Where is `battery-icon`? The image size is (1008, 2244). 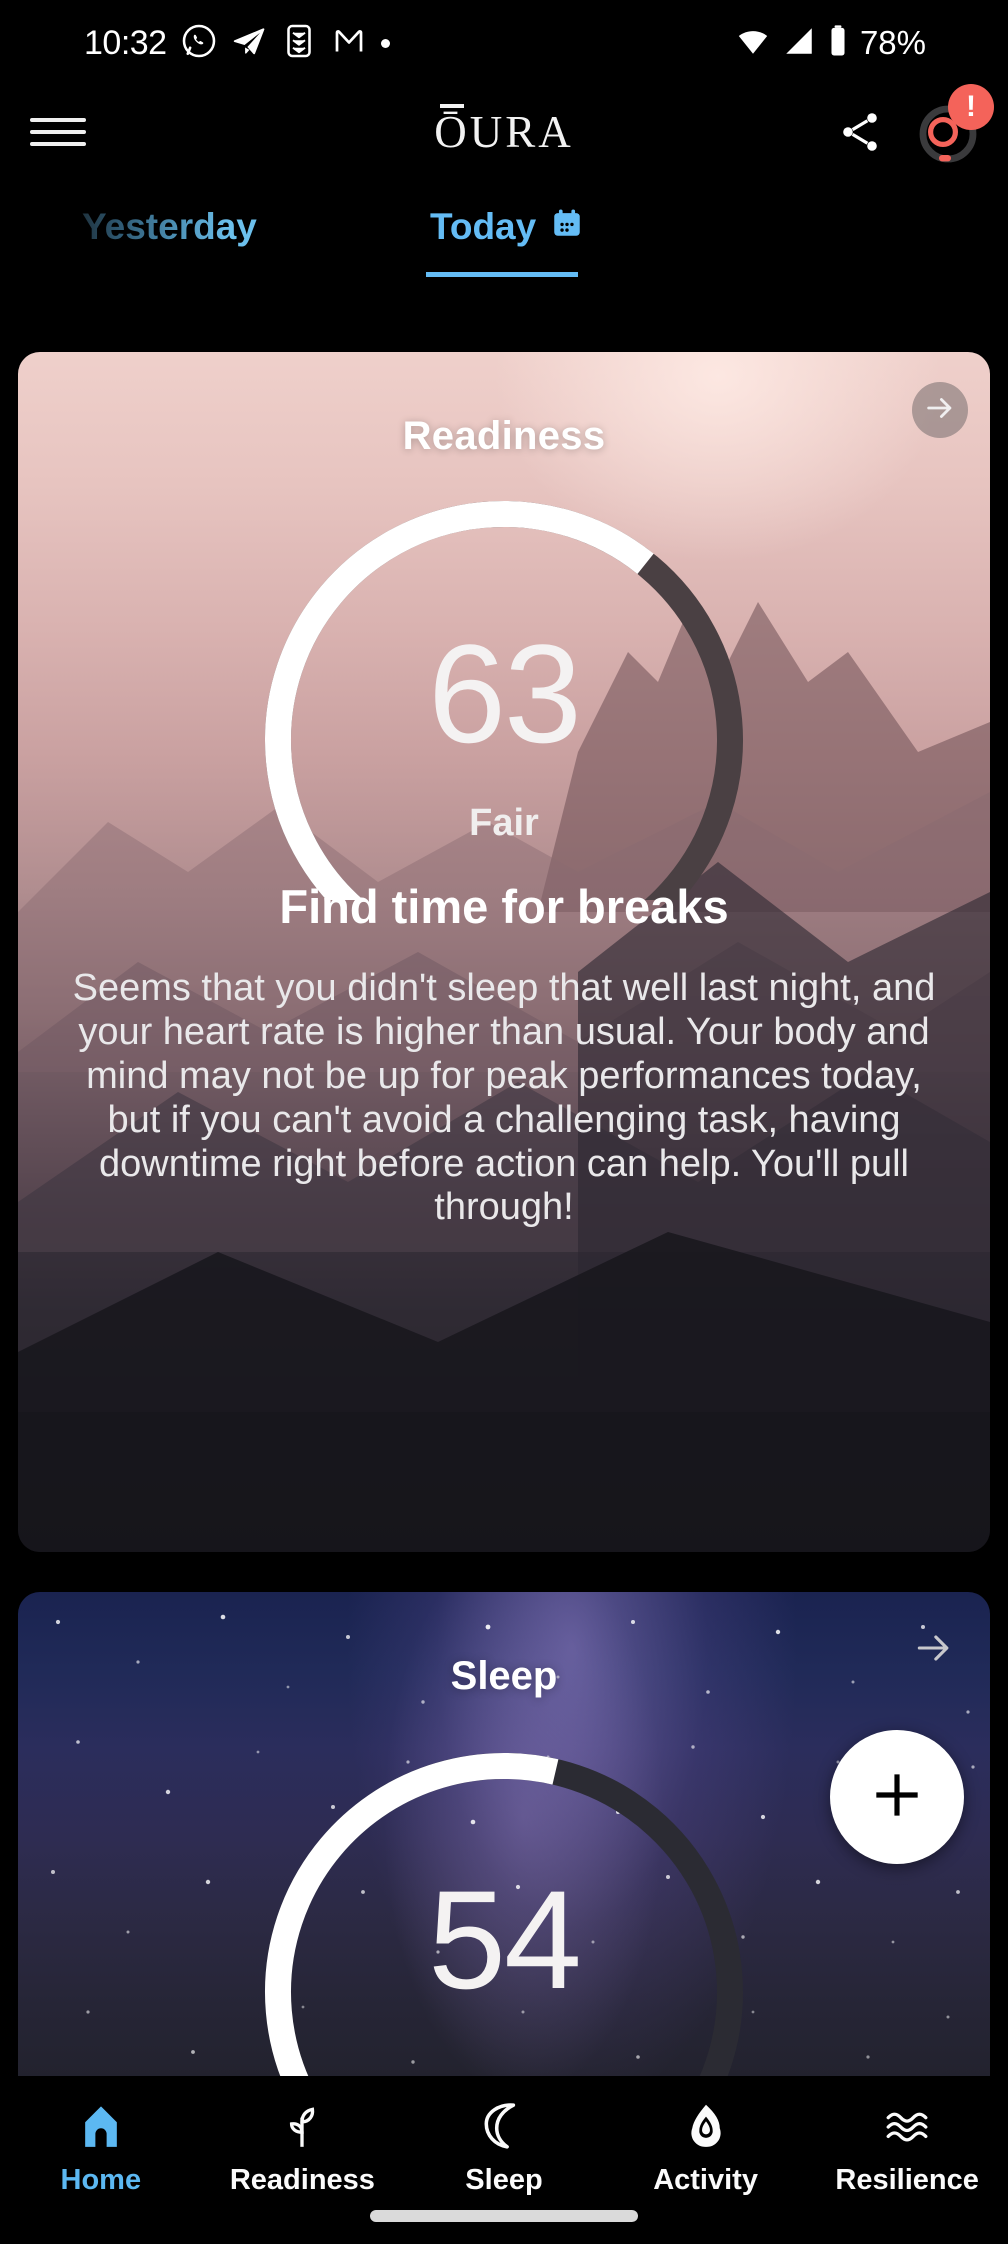
battery-icon is located at coordinates (838, 43).